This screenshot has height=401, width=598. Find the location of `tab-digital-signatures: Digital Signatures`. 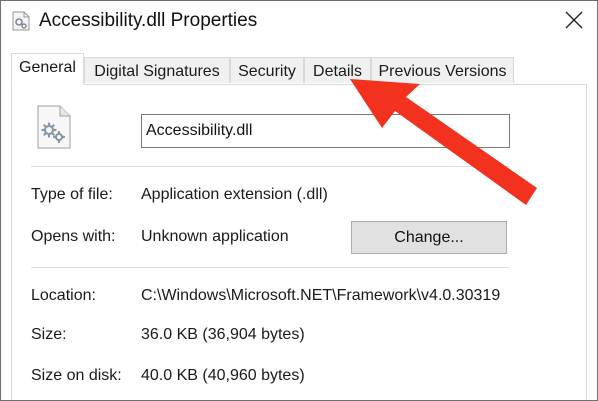

tab-digital-signatures: Digital Signatures is located at coordinates (157, 70).